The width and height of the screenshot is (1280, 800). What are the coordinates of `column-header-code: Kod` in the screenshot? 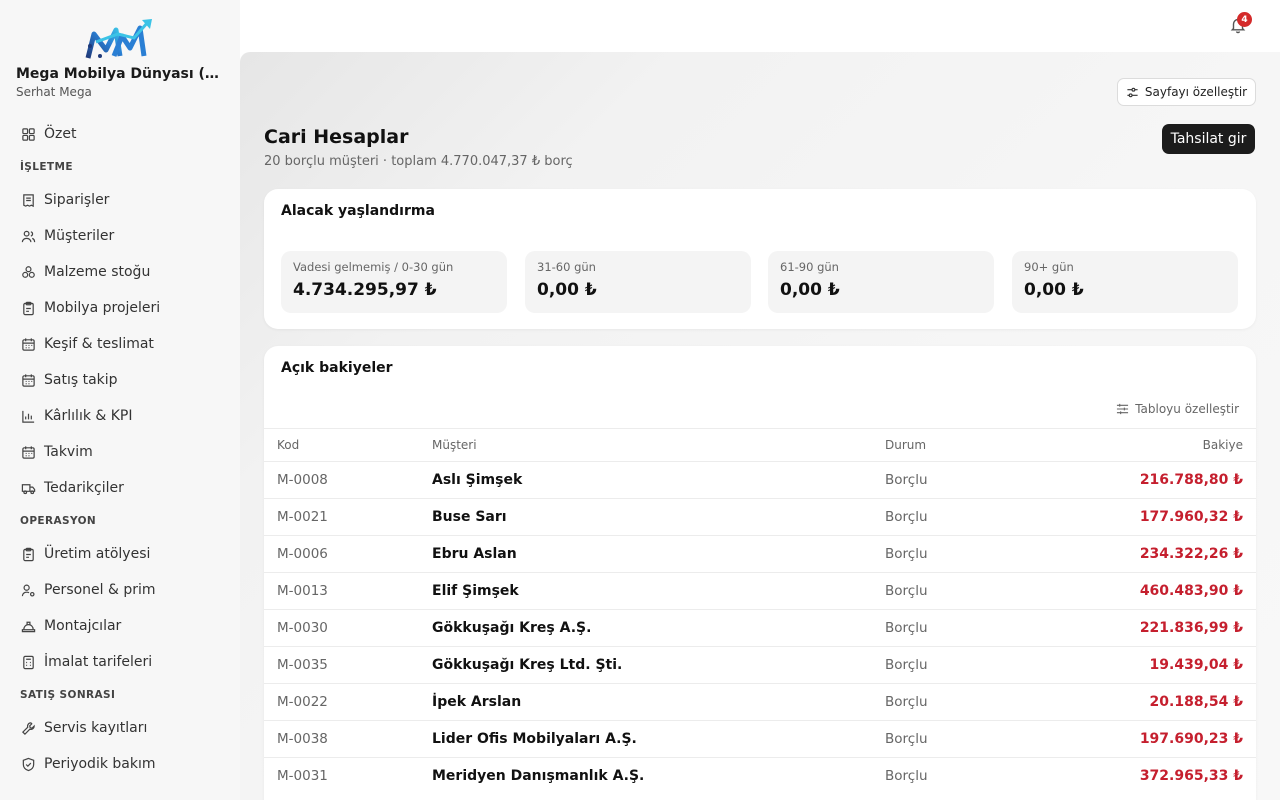 It's located at (288, 445).